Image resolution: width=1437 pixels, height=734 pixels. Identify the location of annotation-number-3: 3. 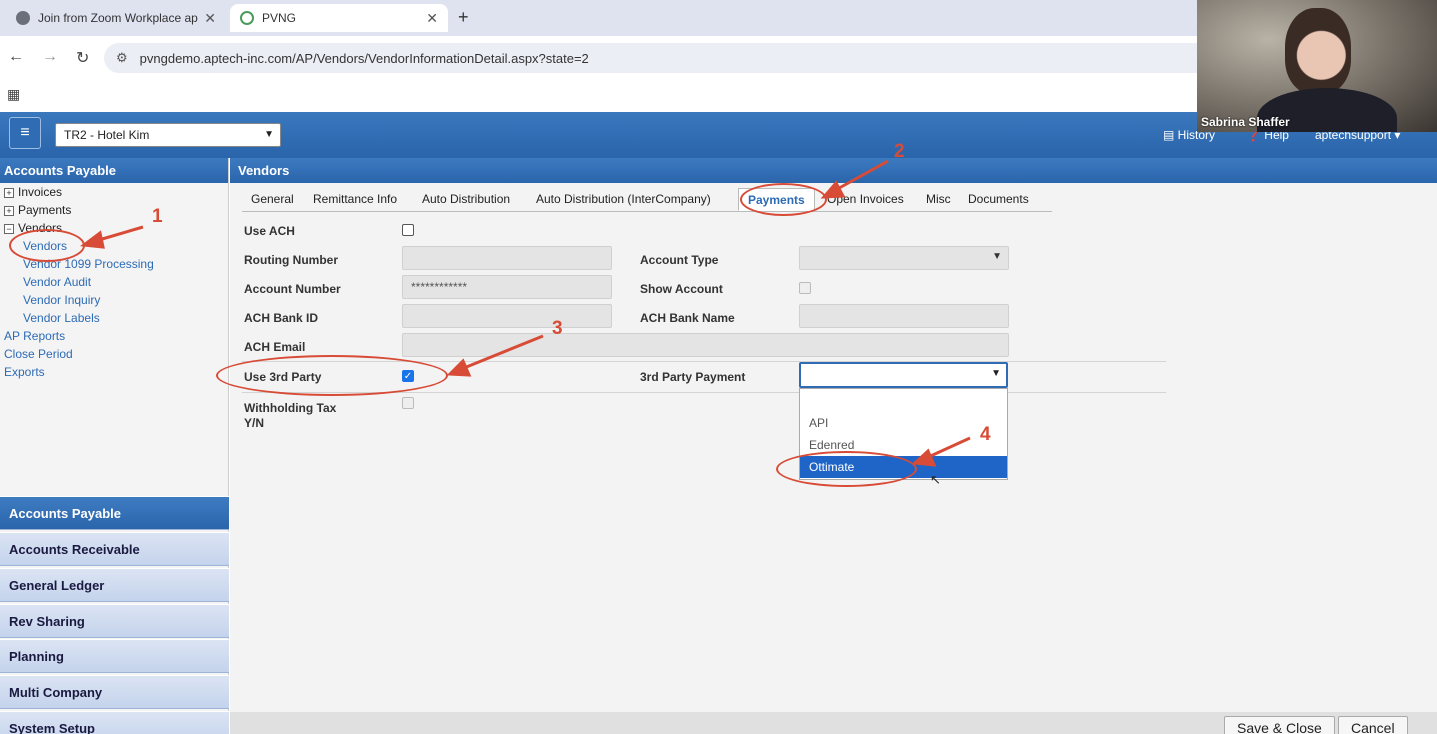
(557, 328).